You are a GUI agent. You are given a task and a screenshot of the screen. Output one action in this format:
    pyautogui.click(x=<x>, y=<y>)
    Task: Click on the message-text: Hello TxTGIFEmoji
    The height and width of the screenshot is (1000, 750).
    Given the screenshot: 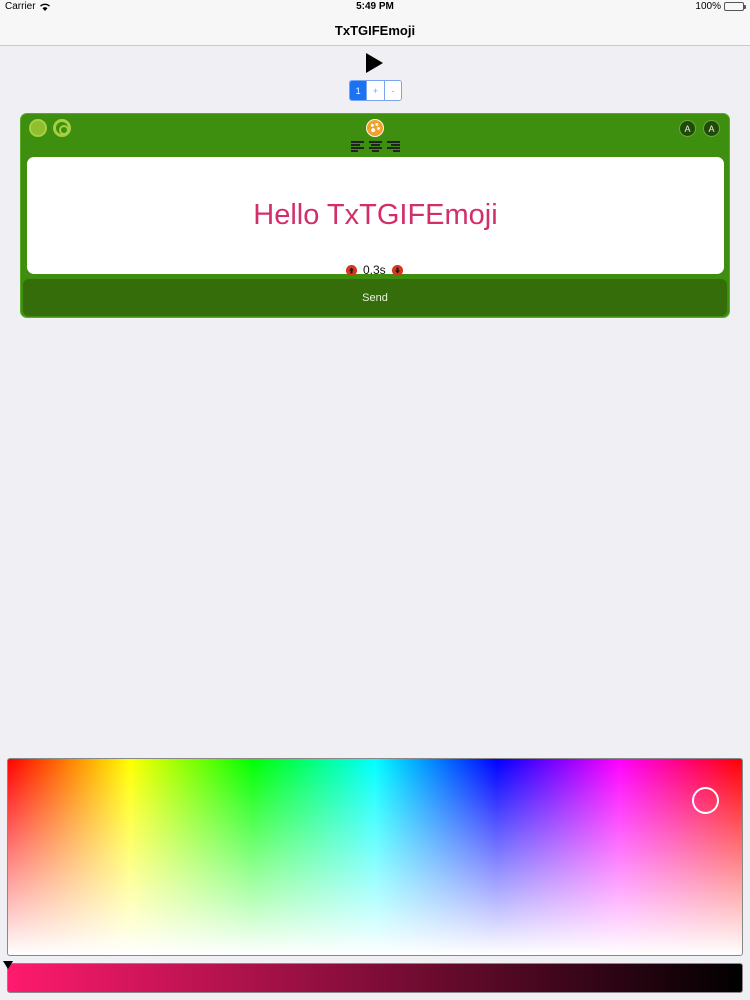 What is the action you would take?
    pyautogui.click(x=375, y=215)
    